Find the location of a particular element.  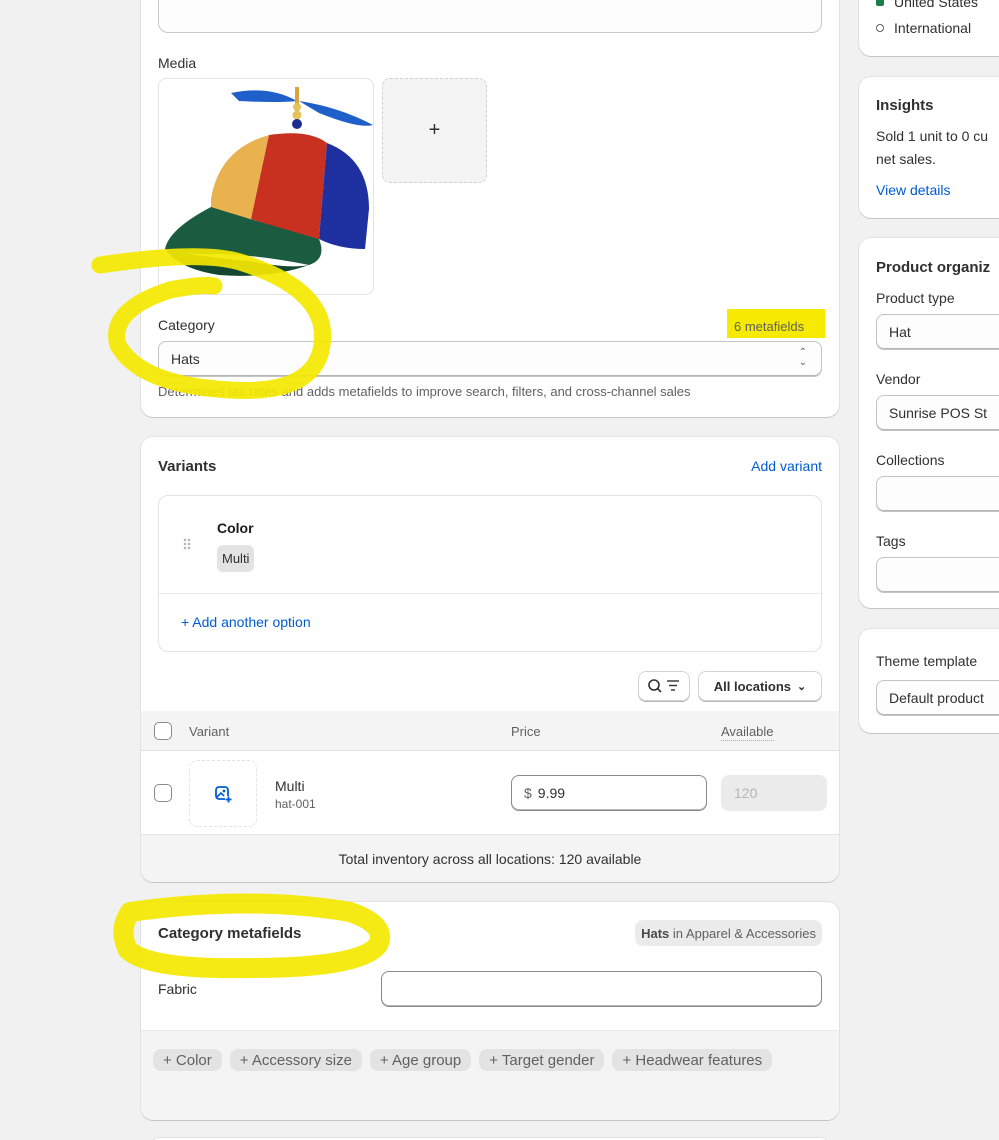

product-type-value: Hat is located at coordinates (900, 332).